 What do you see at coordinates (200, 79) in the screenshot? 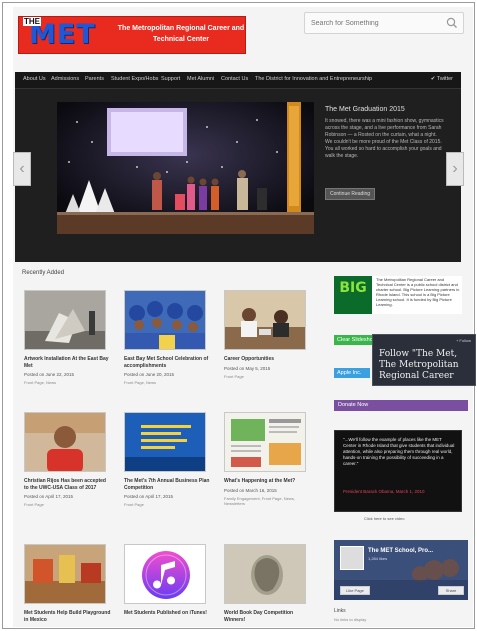
I see `nav-met-alumni: Met Alumni` at bounding box center [200, 79].